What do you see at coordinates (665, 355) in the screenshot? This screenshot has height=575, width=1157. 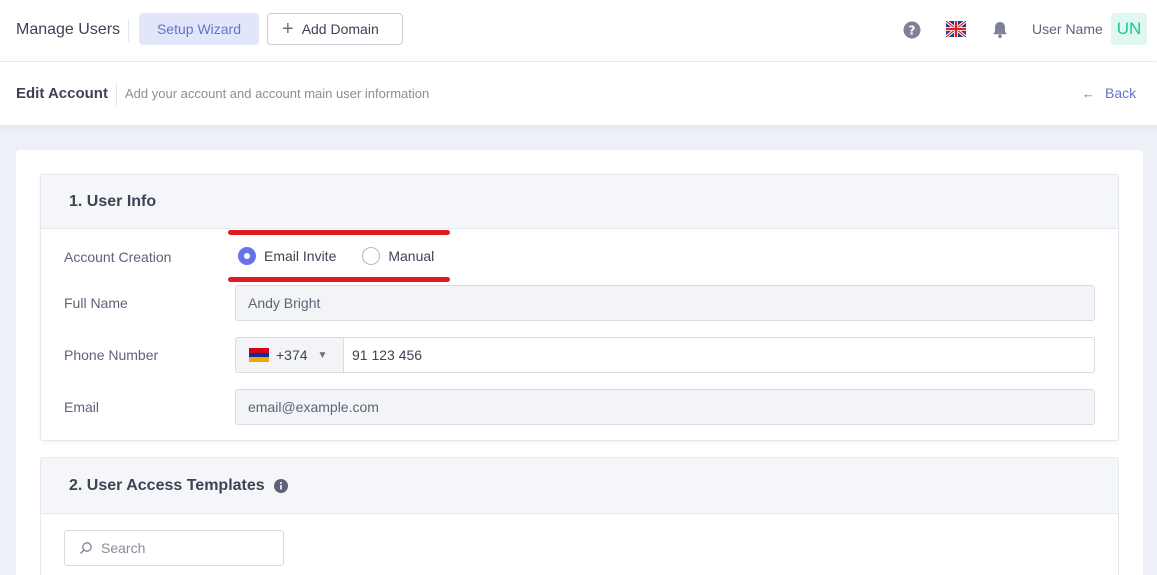 I see `phone-number-input: +374 ▼ 91 123 456` at bounding box center [665, 355].